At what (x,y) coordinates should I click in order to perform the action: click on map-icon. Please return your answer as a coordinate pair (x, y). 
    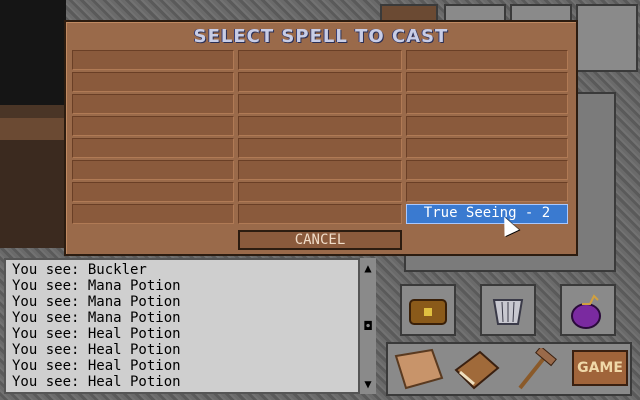
    Looking at the image, I should click on (419, 370).